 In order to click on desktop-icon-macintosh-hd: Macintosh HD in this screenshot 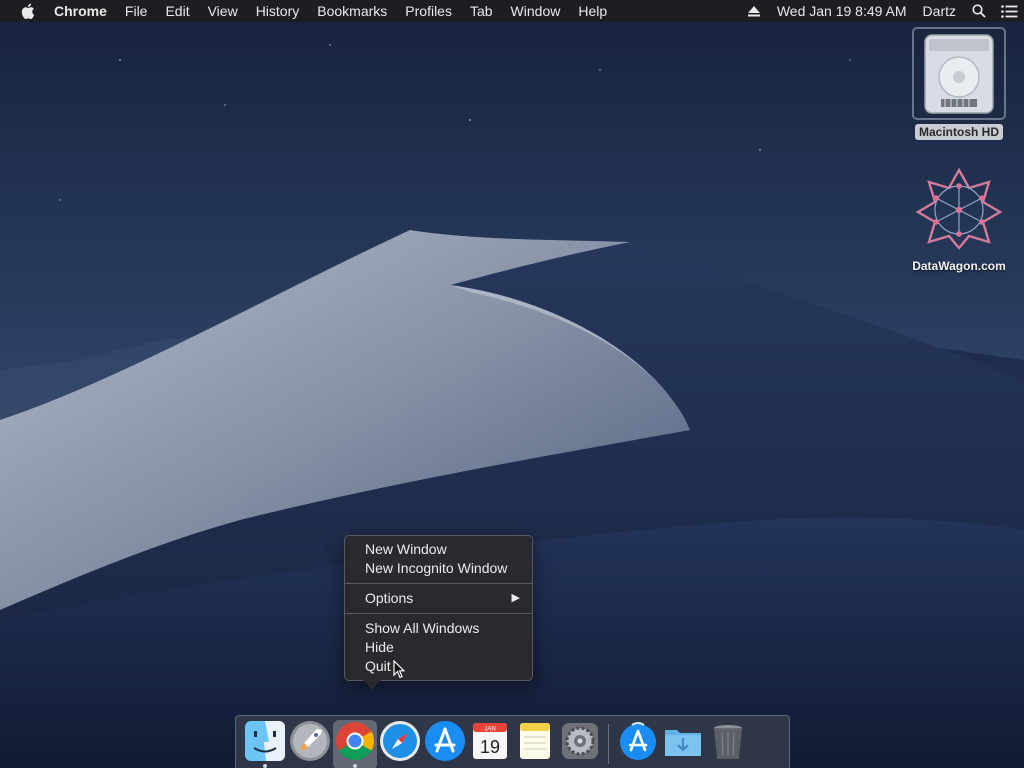, I will do `click(959, 83)`.